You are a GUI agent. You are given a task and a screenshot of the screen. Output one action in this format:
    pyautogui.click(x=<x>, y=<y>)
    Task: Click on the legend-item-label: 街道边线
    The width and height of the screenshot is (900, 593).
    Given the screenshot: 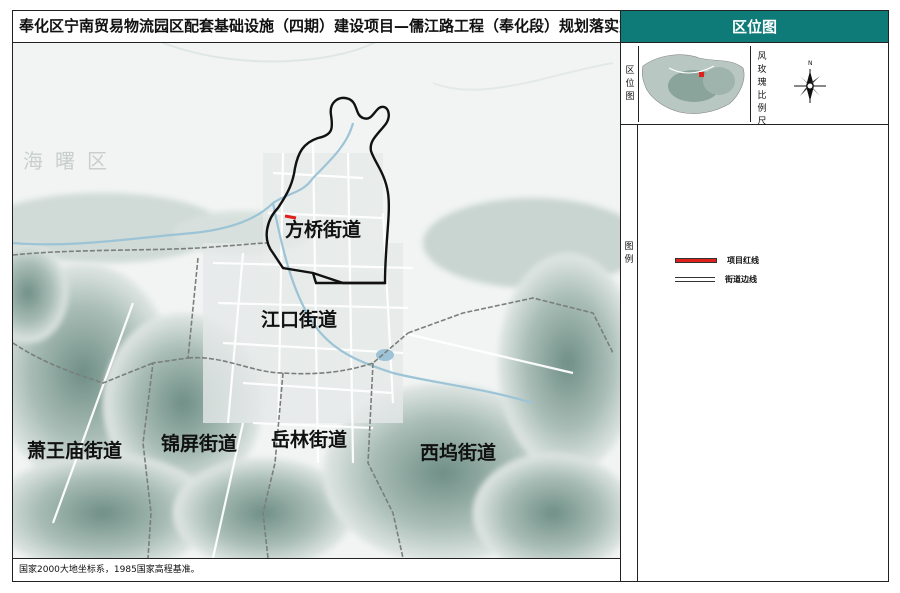 What is the action you would take?
    pyautogui.click(x=741, y=279)
    